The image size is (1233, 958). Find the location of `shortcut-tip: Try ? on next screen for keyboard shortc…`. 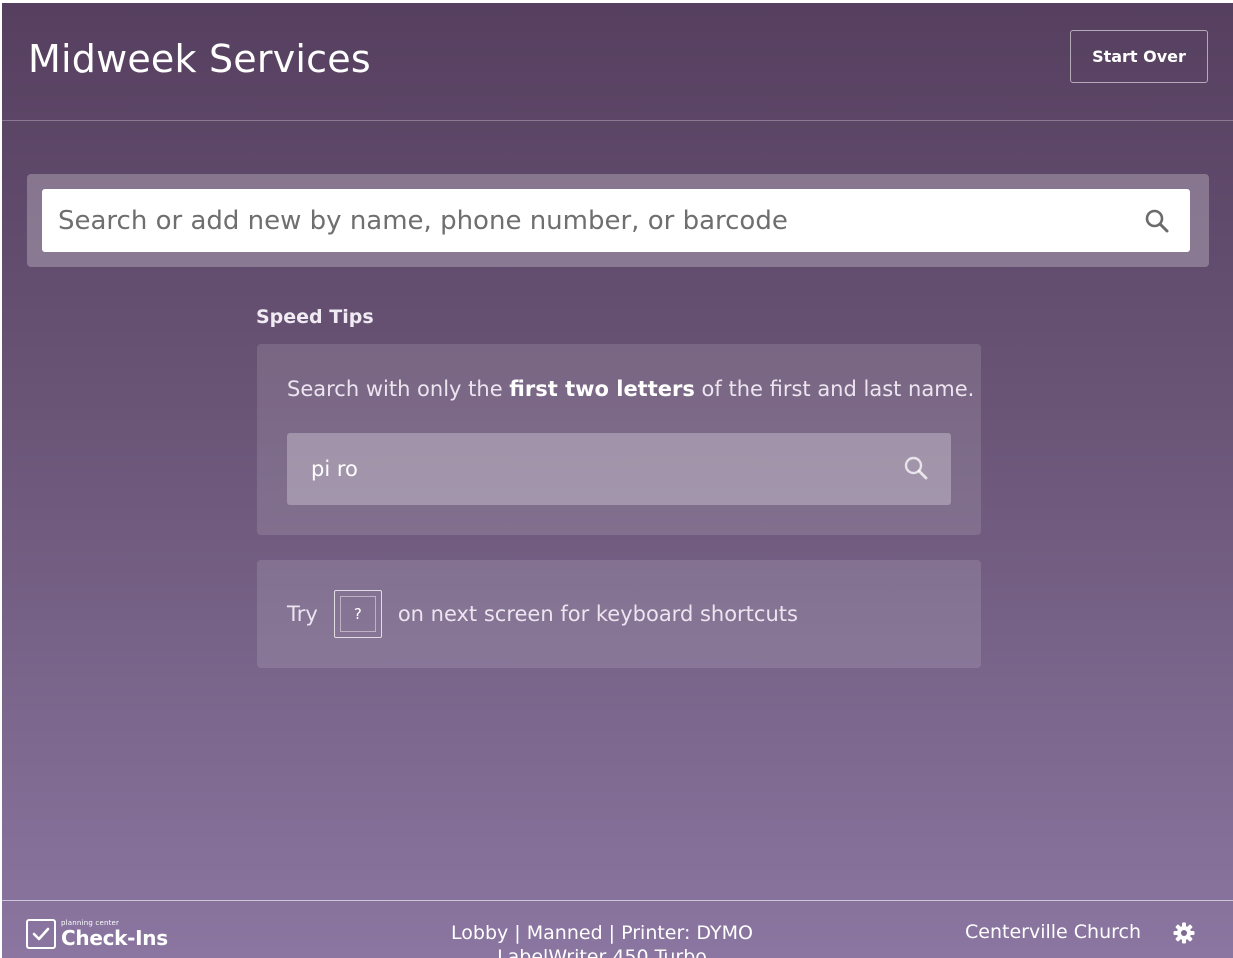

shortcut-tip: Try ? on next screen for keyboard shortc… is located at coordinates (542, 614).